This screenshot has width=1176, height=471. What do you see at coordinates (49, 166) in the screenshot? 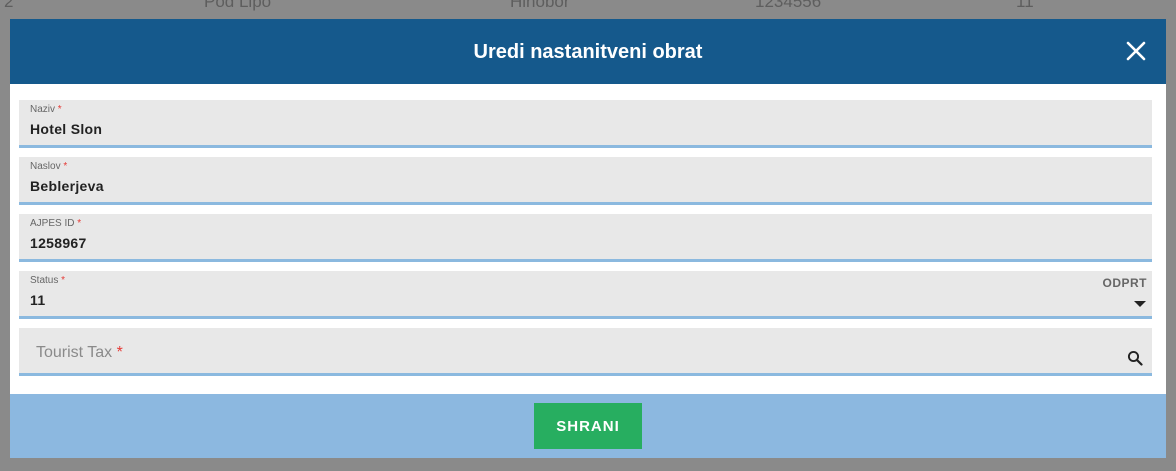
I see `naslov-label: Naslov *` at bounding box center [49, 166].